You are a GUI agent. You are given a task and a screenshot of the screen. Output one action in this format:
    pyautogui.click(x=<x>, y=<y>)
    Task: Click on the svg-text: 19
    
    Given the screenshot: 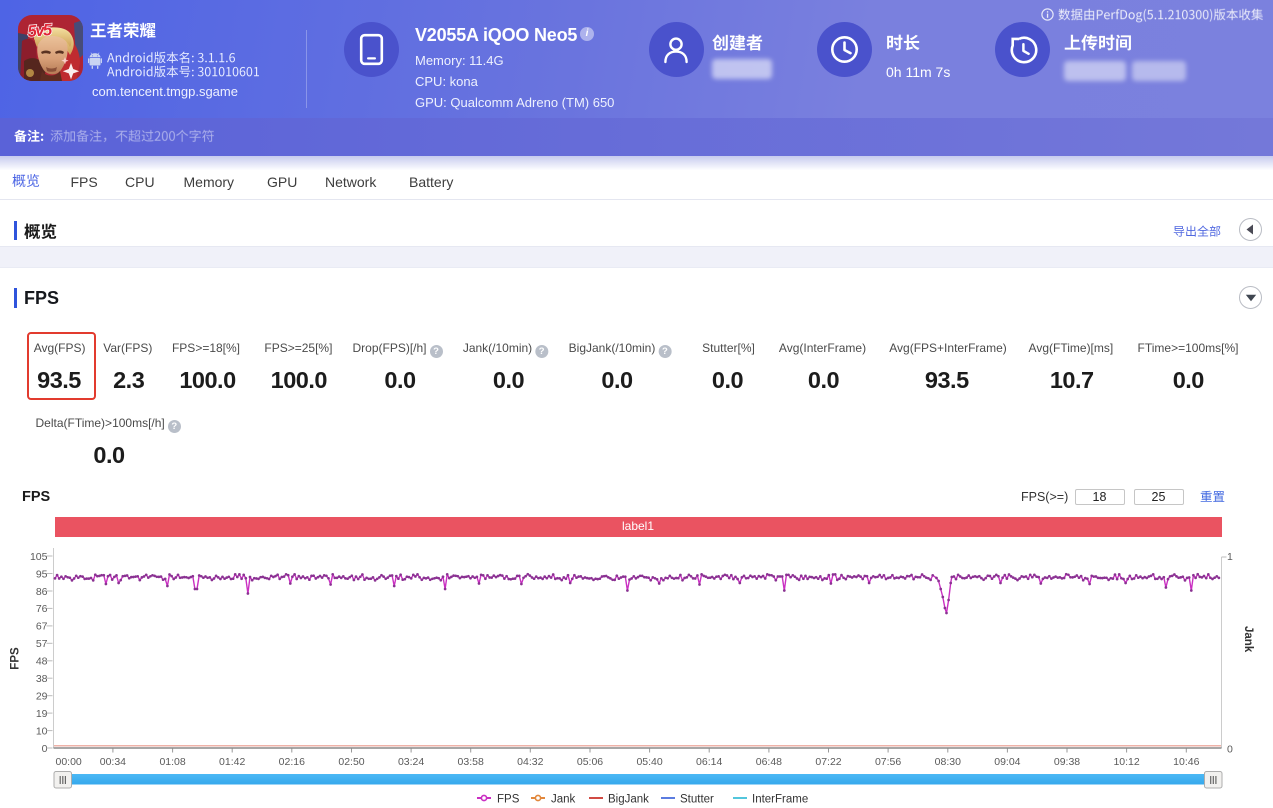 What is the action you would take?
    pyautogui.click(x=42, y=714)
    